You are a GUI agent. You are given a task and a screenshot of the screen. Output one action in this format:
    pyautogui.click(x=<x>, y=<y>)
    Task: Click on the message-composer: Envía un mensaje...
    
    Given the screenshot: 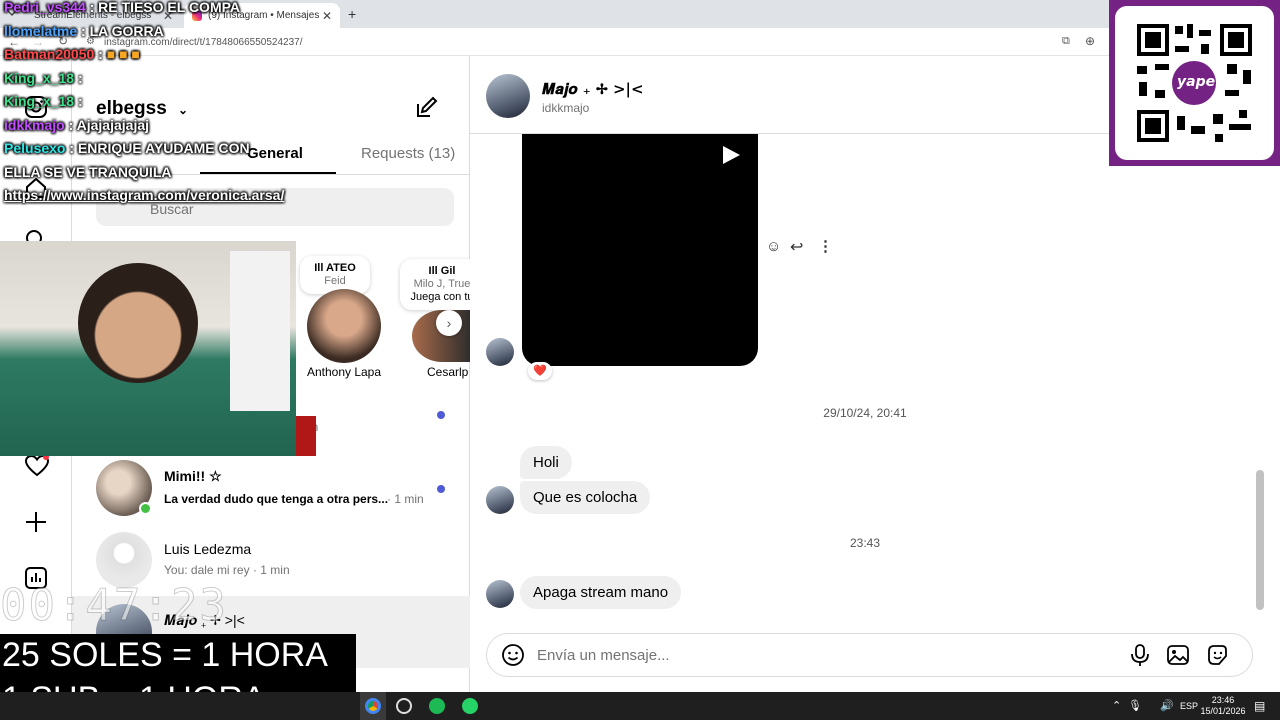 What is the action you would take?
    pyautogui.click(x=869, y=655)
    